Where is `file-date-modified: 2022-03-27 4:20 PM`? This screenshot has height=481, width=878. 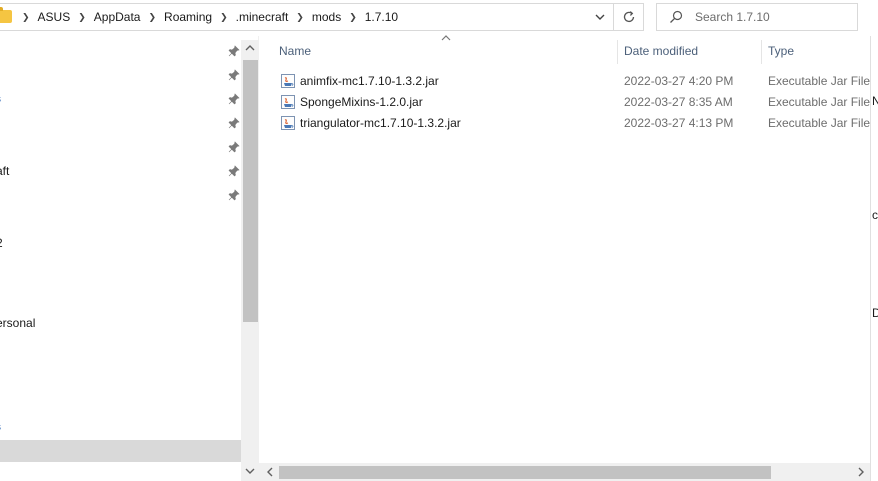
file-date-modified: 2022-03-27 4:20 PM is located at coordinates (679, 81).